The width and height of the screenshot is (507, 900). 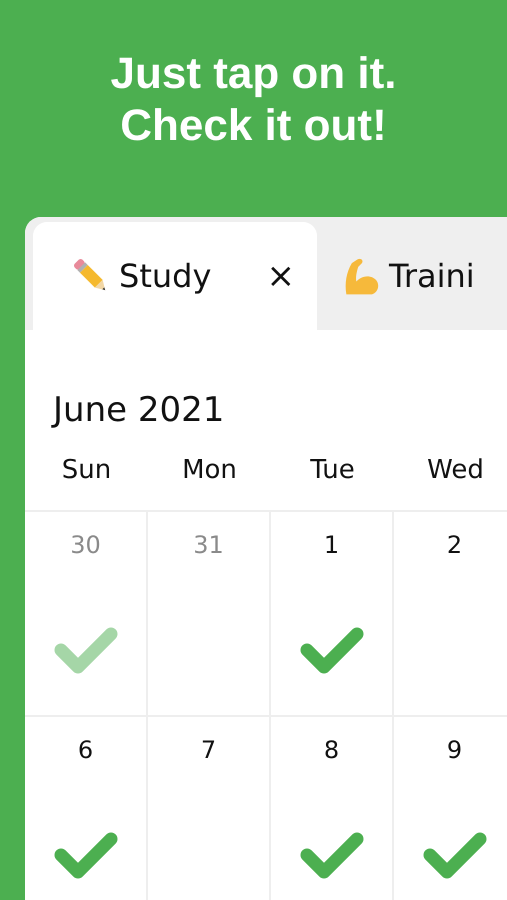 What do you see at coordinates (332, 545) in the screenshot?
I see `day-number: 1` at bounding box center [332, 545].